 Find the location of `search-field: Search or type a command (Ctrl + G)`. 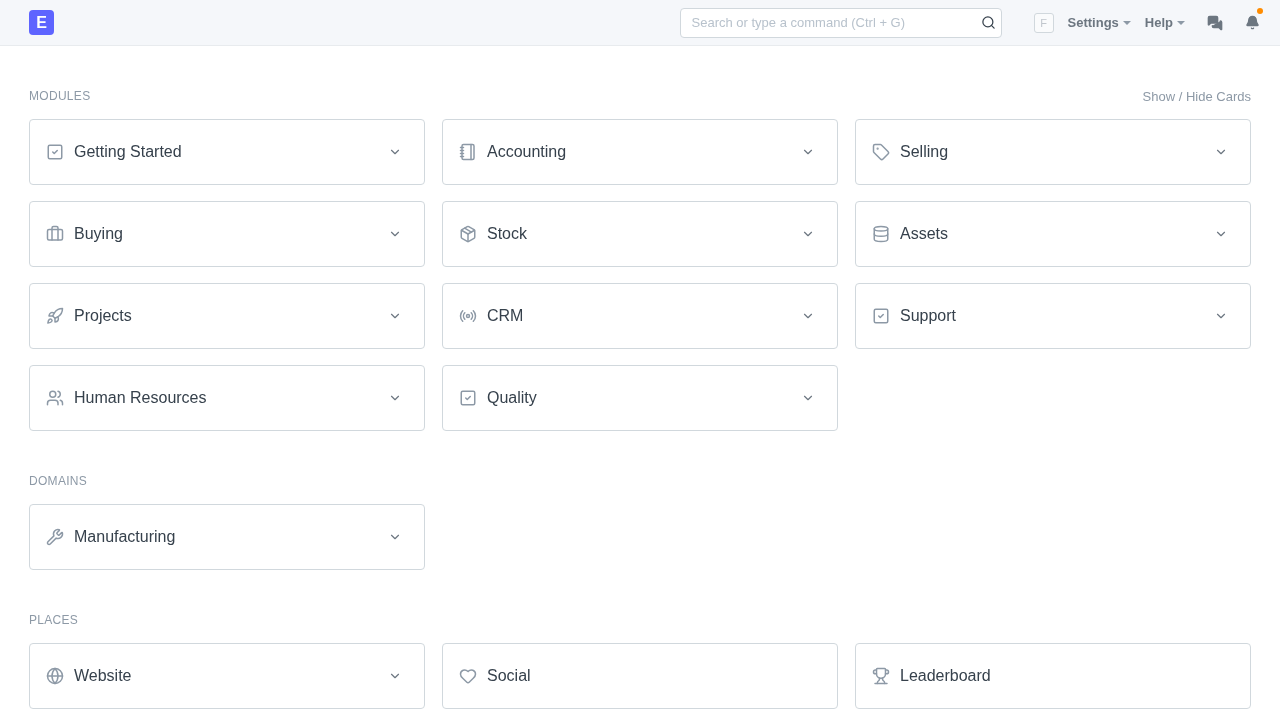

search-field: Search or type a command (Ctrl + G) is located at coordinates (840, 22).